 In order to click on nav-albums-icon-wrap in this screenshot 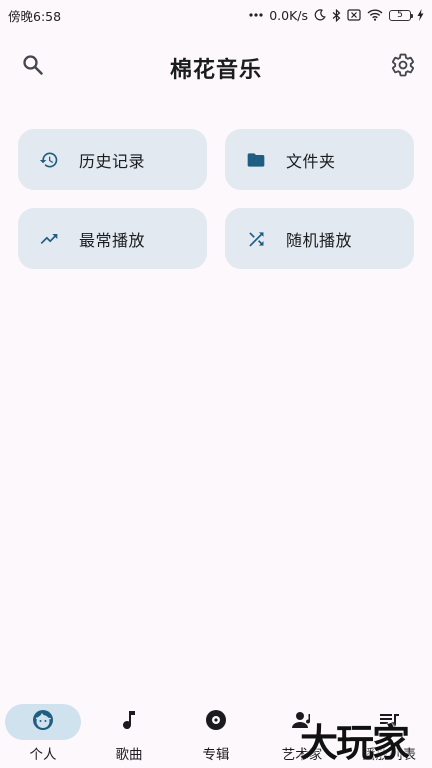, I will do `click(216, 722)`.